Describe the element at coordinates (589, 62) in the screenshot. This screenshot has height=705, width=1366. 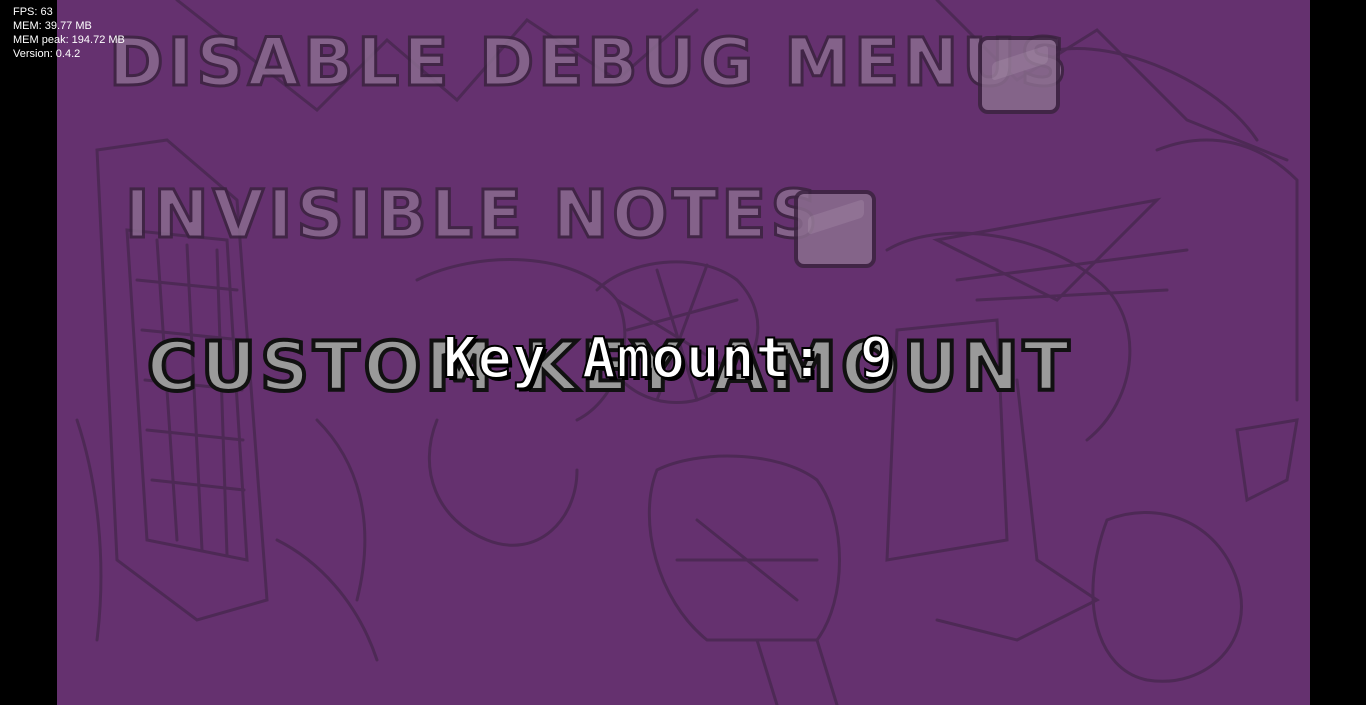
I see `option-disable-debug-menus: DISABLE DEBUG MENUS` at that location.